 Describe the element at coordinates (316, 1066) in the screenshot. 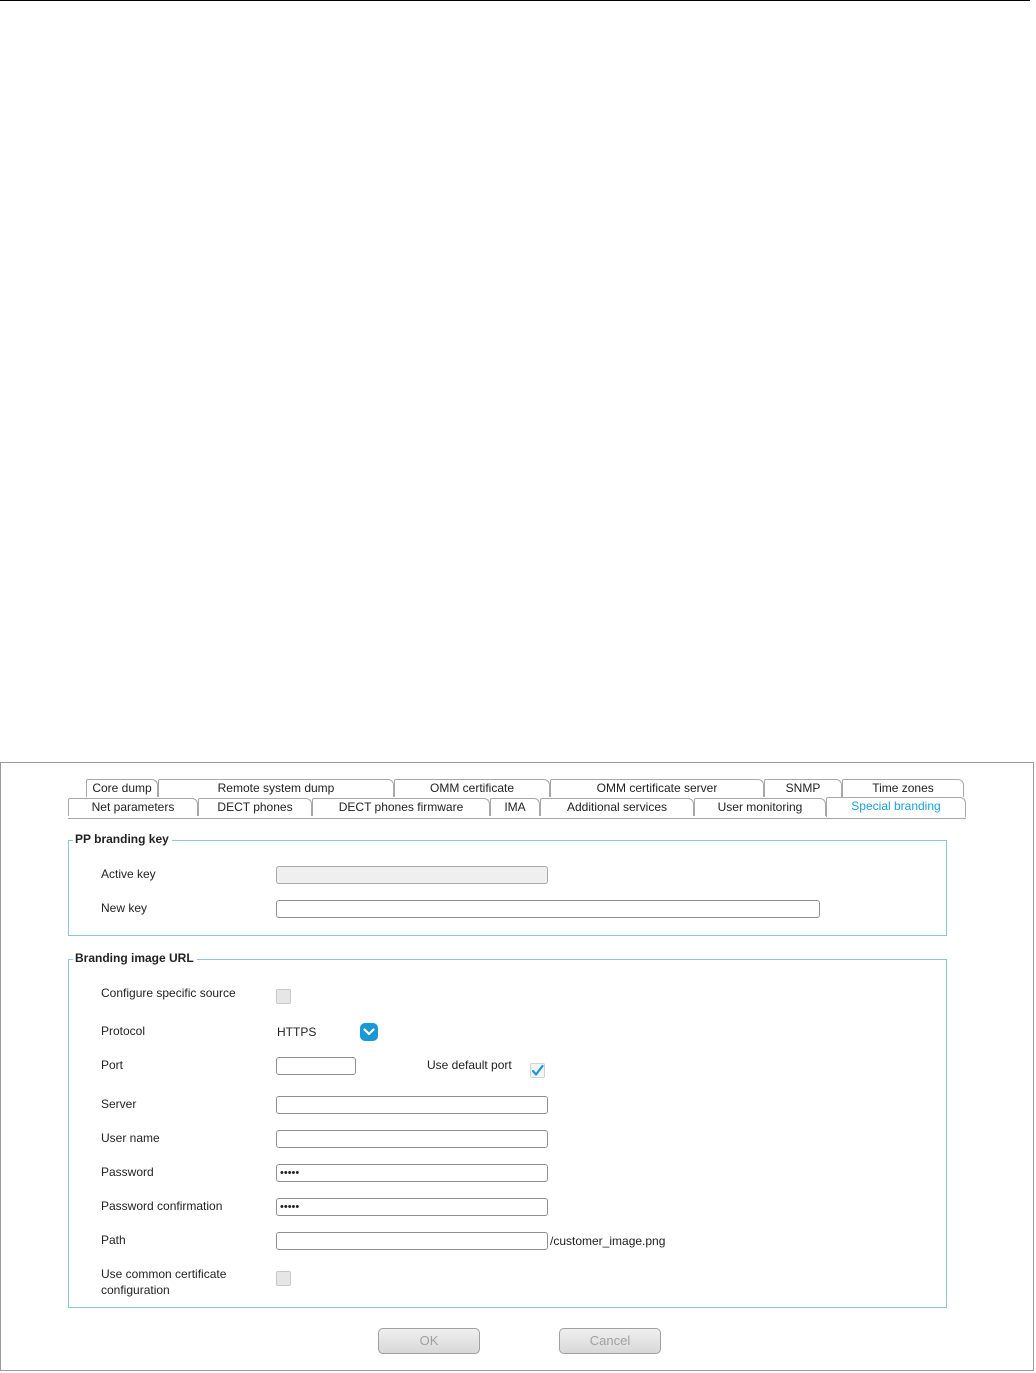

I see `port-field` at that location.